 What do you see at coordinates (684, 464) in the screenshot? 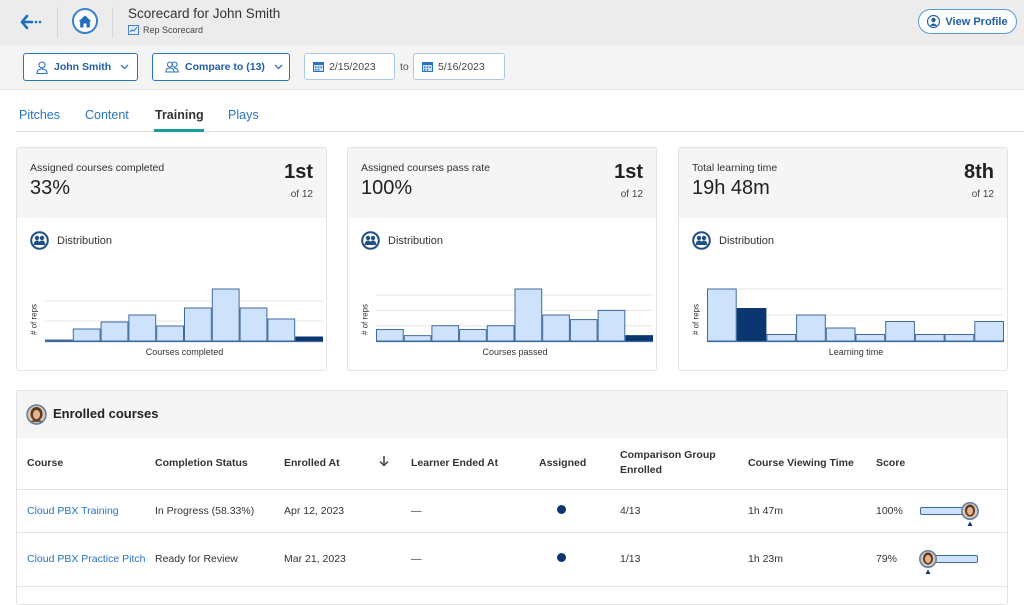
I see `column-header-comparison-group-enrolled: Comparison Group Enrolled` at bounding box center [684, 464].